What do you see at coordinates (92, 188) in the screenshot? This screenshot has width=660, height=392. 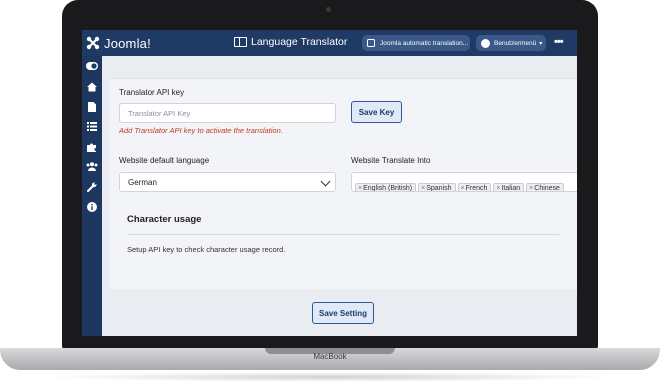 I see `wrench-icon` at bounding box center [92, 188].